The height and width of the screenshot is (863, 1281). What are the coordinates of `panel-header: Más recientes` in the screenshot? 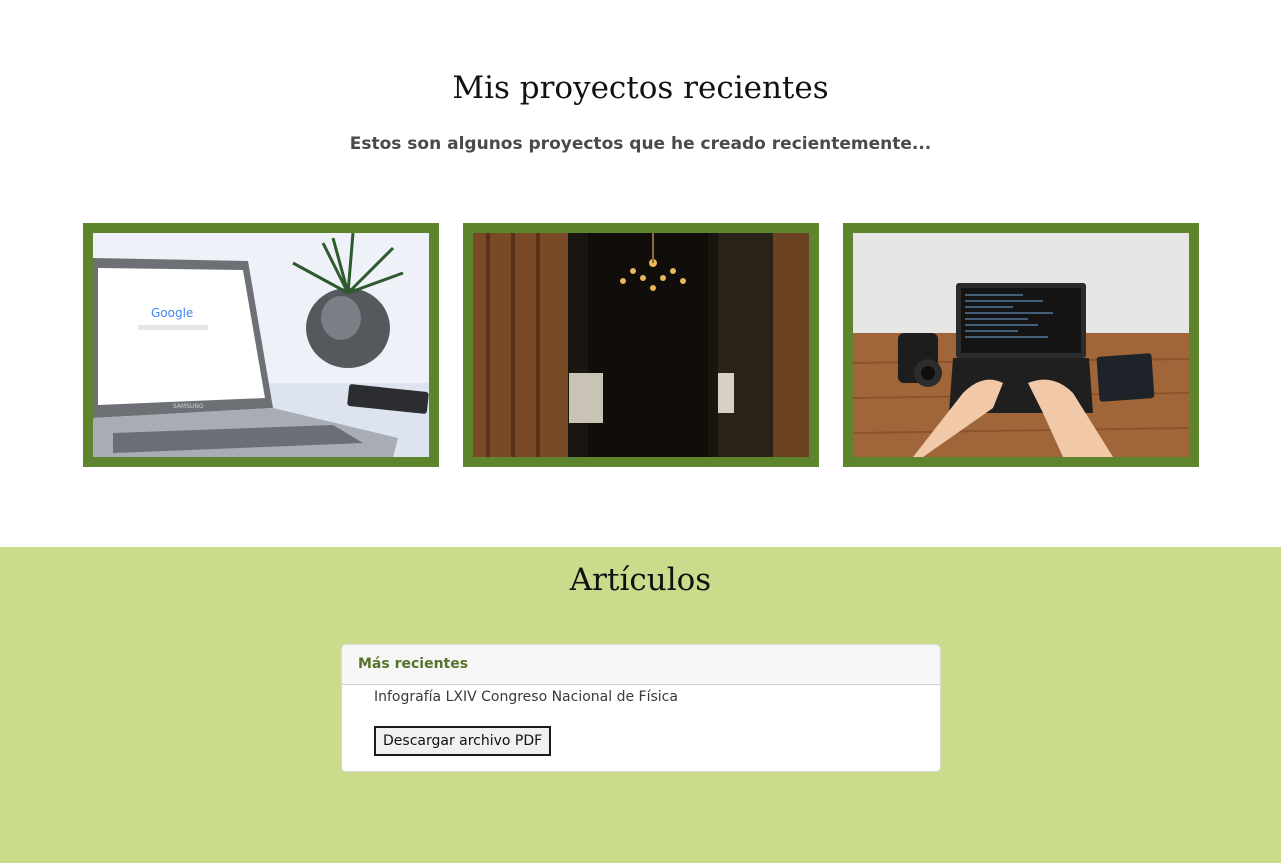 It's located at (641, 665).